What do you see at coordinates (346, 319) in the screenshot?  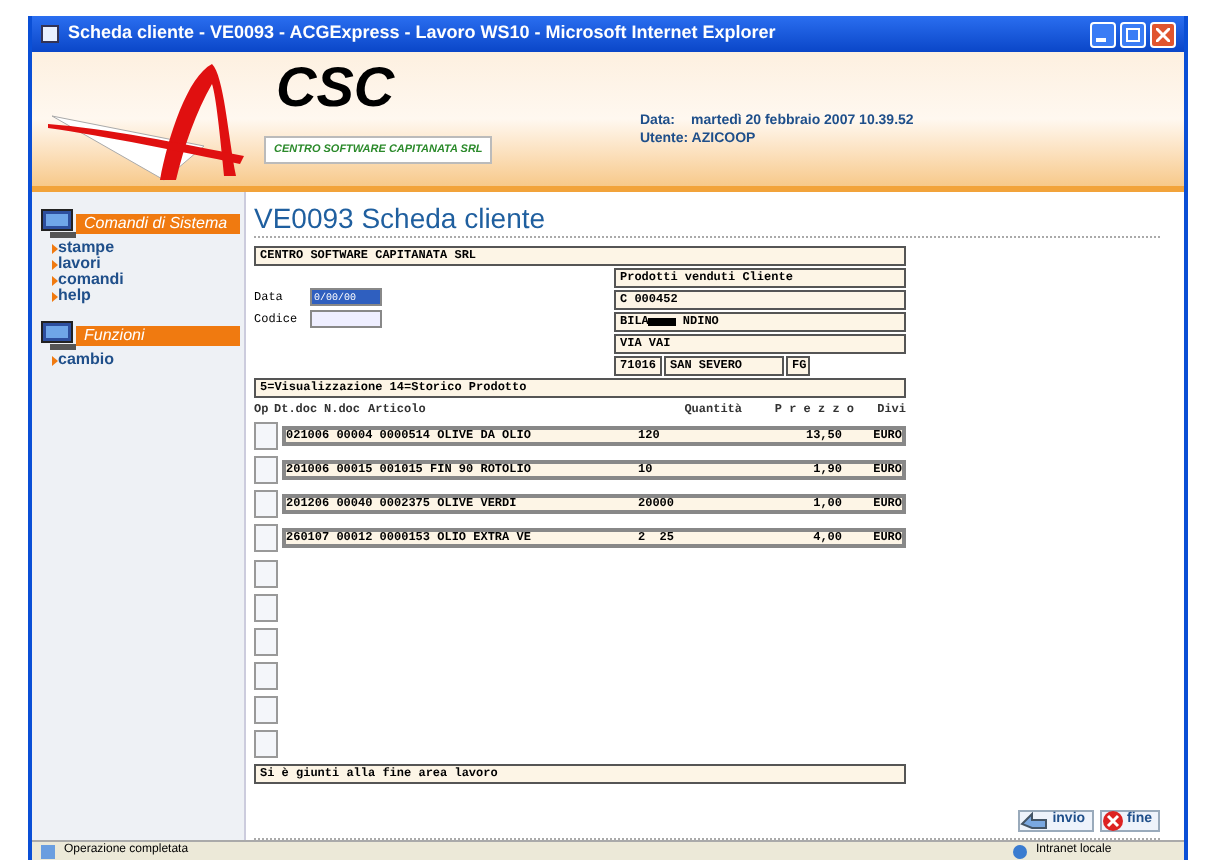 I see `input-field` at bounding box center [346, 319].